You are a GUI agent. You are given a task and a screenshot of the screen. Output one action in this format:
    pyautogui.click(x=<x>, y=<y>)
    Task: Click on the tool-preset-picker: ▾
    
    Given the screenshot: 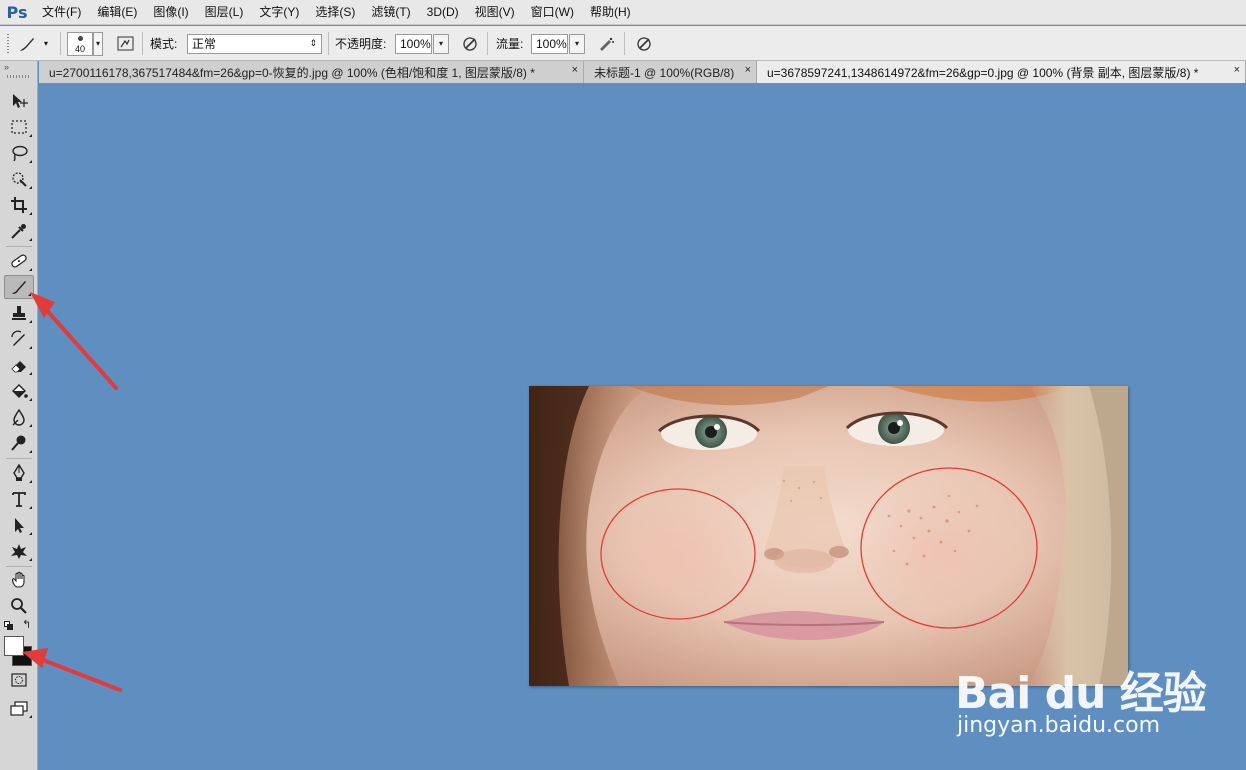 What is the action you would take?
    pyautogui.click(x=32, y=43)
    